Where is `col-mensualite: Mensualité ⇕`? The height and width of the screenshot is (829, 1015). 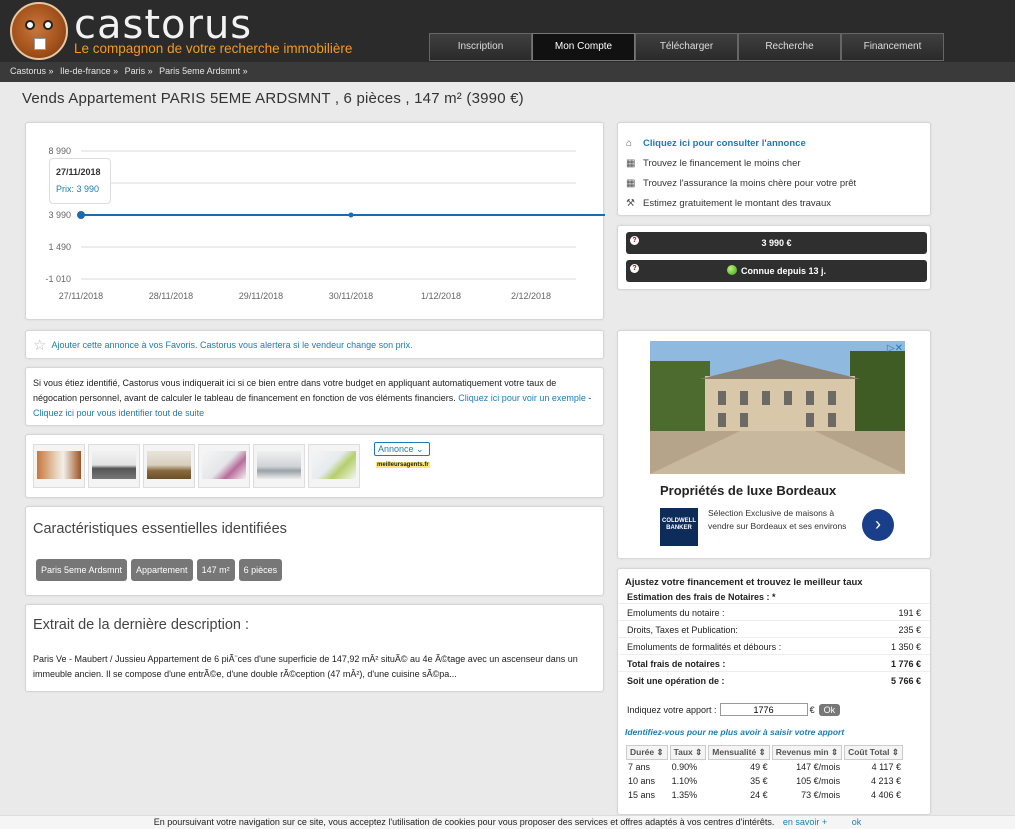
col-mensualite: Mensualité ⇕ is located at coordinates (739, 752).